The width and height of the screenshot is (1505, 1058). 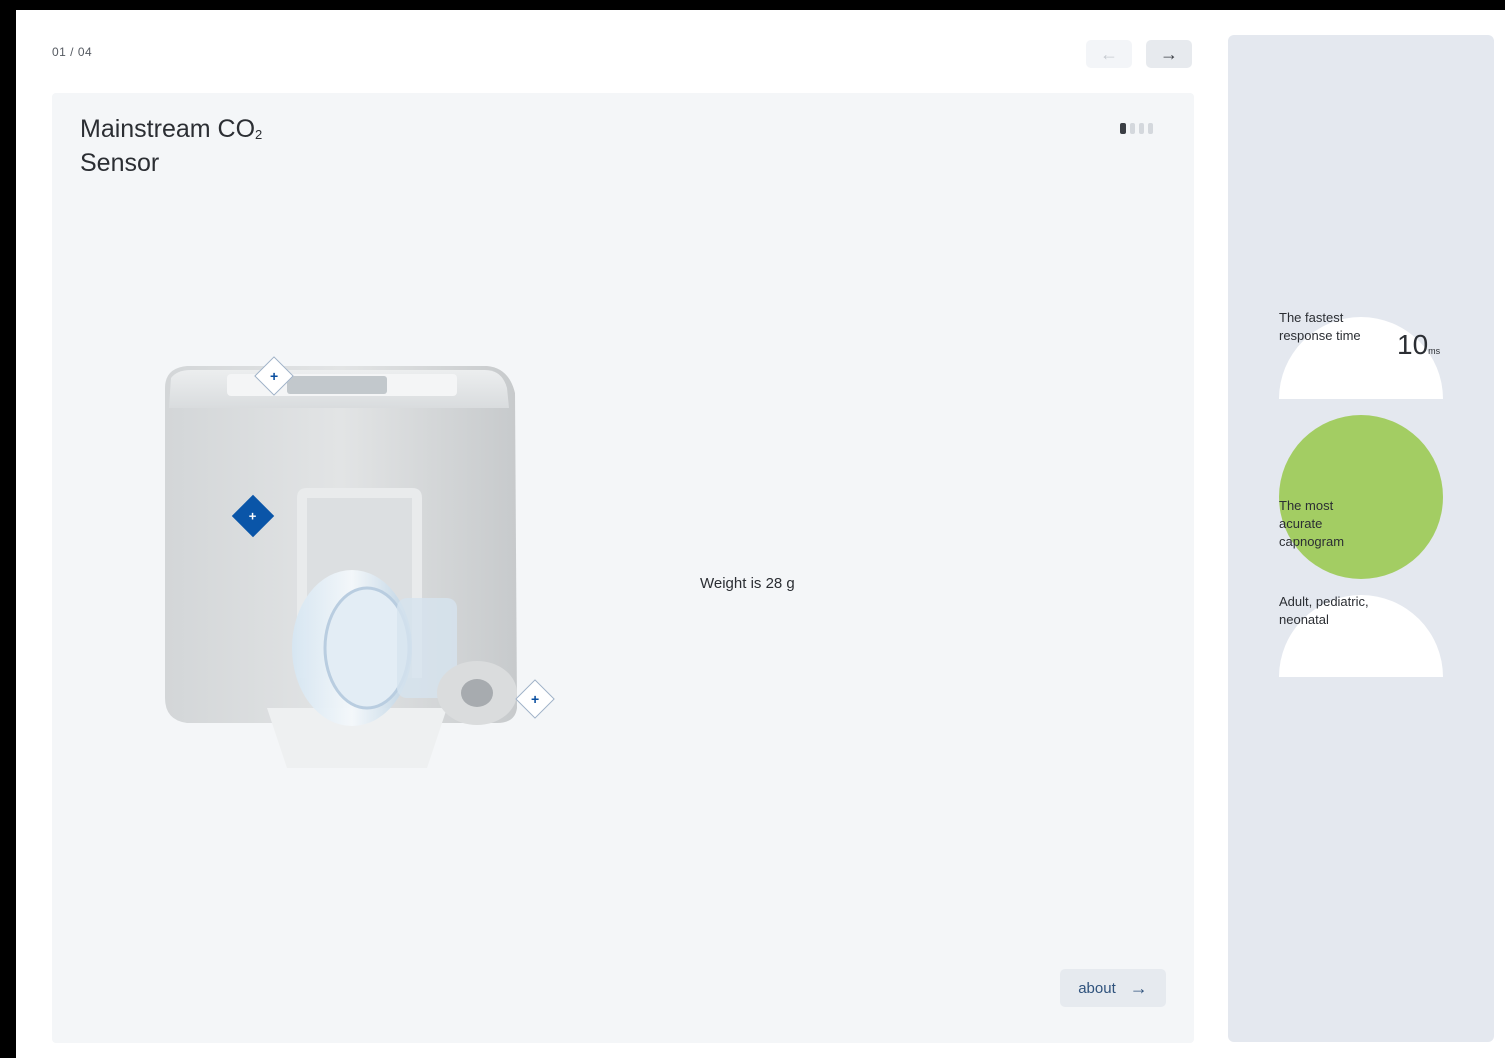 What do you see at coordinates (1320, 326) in the screenshot?
I see `feature-label: The fastest response time` at bounding box center [1320, 326].